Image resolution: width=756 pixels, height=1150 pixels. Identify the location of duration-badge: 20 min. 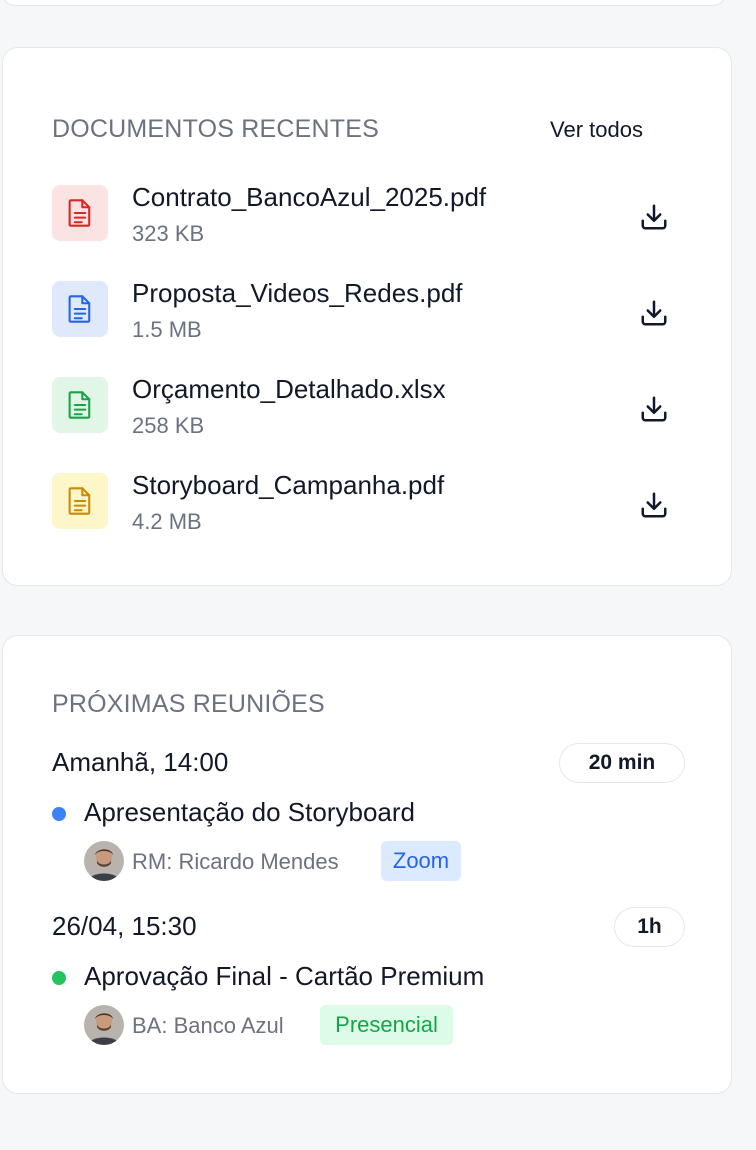
(622, 763).